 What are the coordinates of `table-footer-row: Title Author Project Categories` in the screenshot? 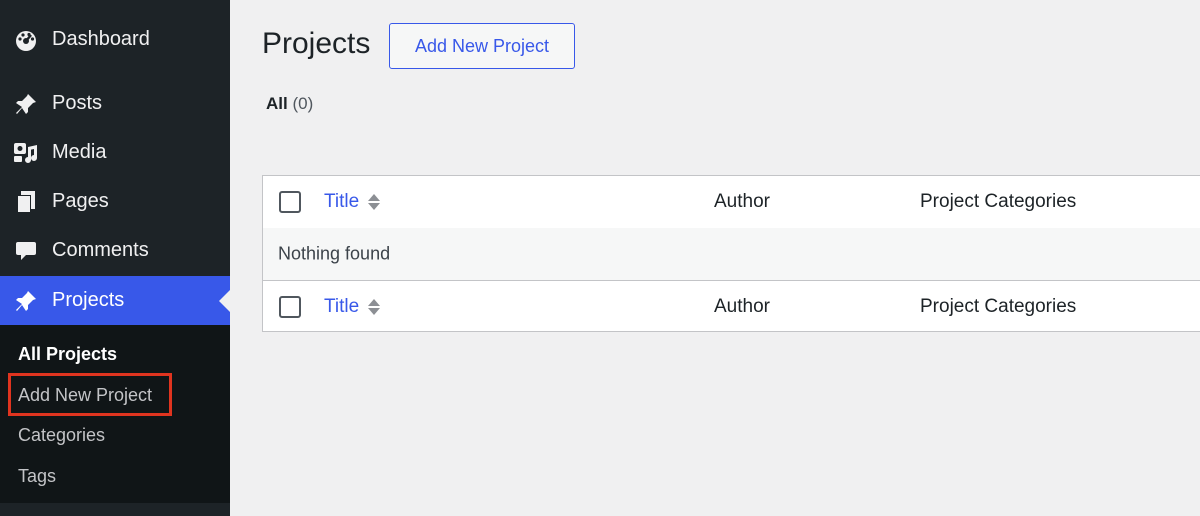 It's located at (731, 307).